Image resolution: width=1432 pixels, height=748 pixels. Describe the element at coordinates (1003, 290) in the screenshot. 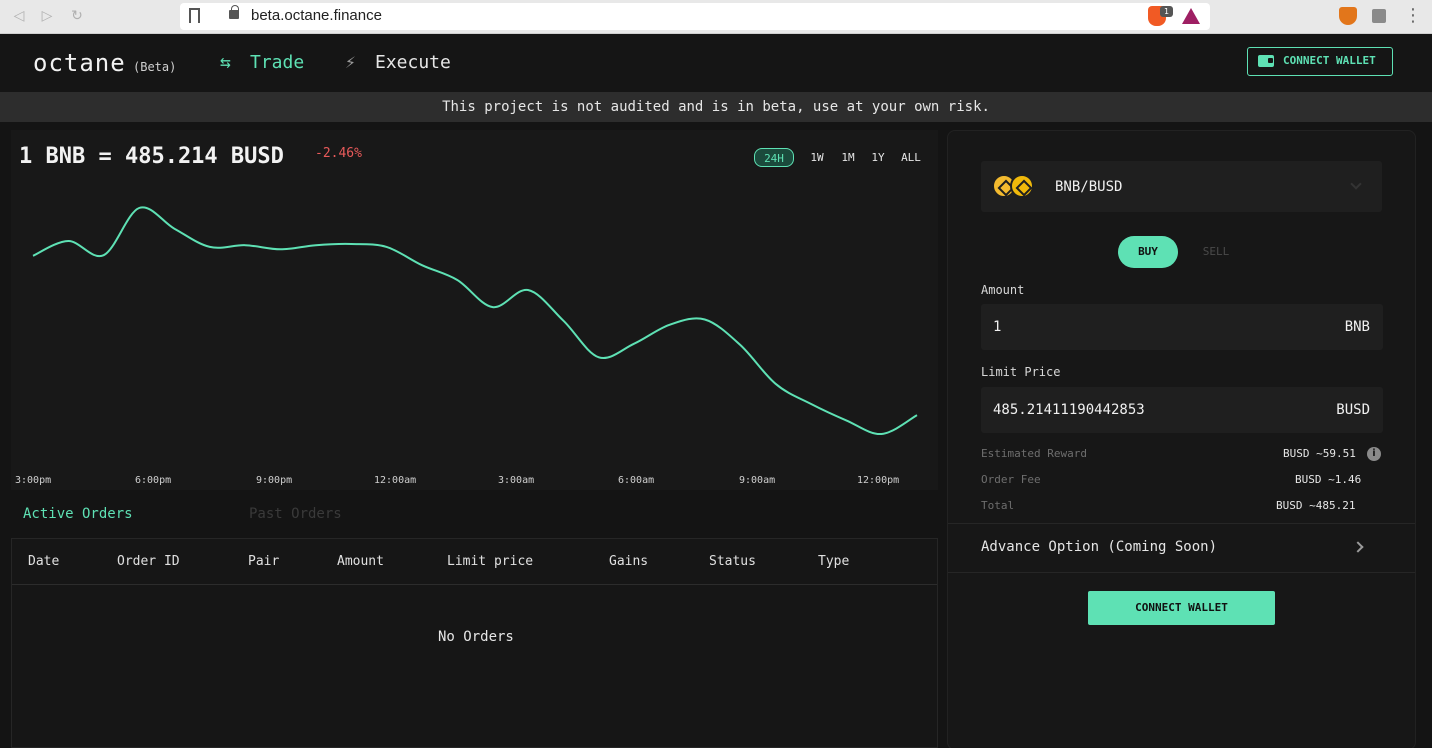

I see `amount-label: Amount` at that location.